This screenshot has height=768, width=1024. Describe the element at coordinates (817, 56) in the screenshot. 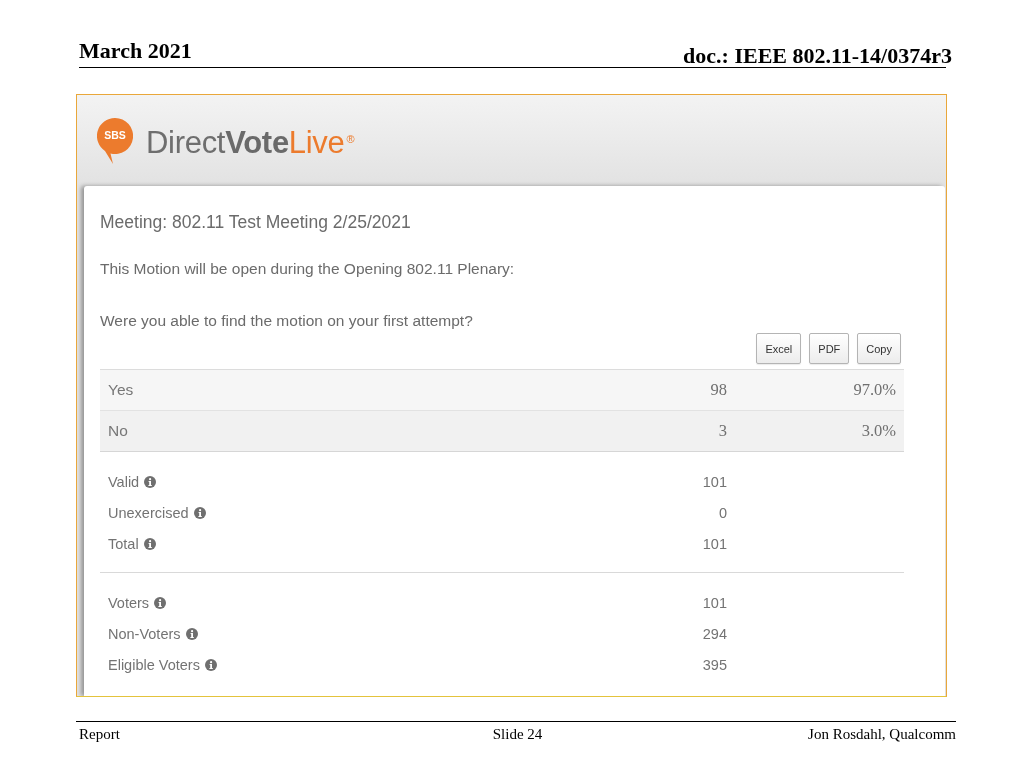

I see `document-id: doc.: IEEE 802.11-14/0374r3` at that location.